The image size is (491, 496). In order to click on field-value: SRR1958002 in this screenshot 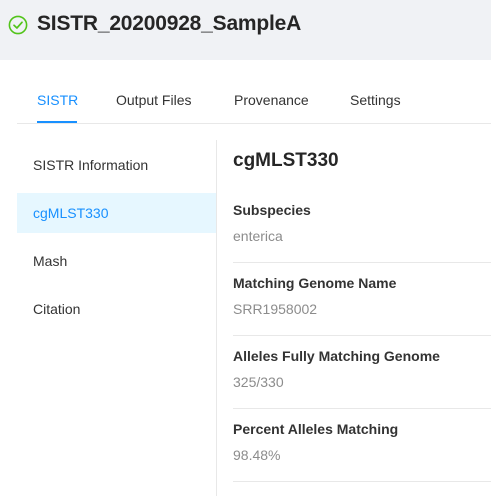, I will do `click(275, 309)`.